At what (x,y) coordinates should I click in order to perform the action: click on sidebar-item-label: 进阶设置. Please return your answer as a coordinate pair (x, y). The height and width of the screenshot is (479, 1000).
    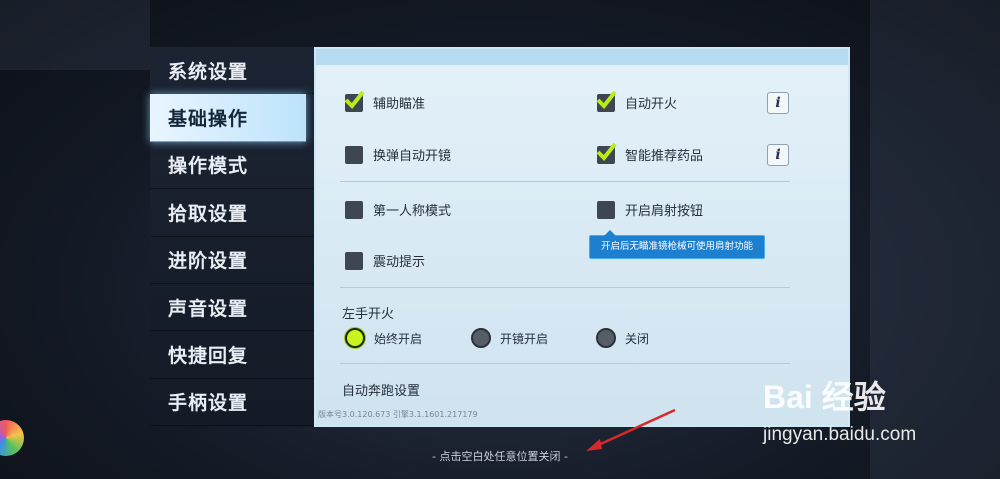
    Looking at the image, I should click on (208, 261).